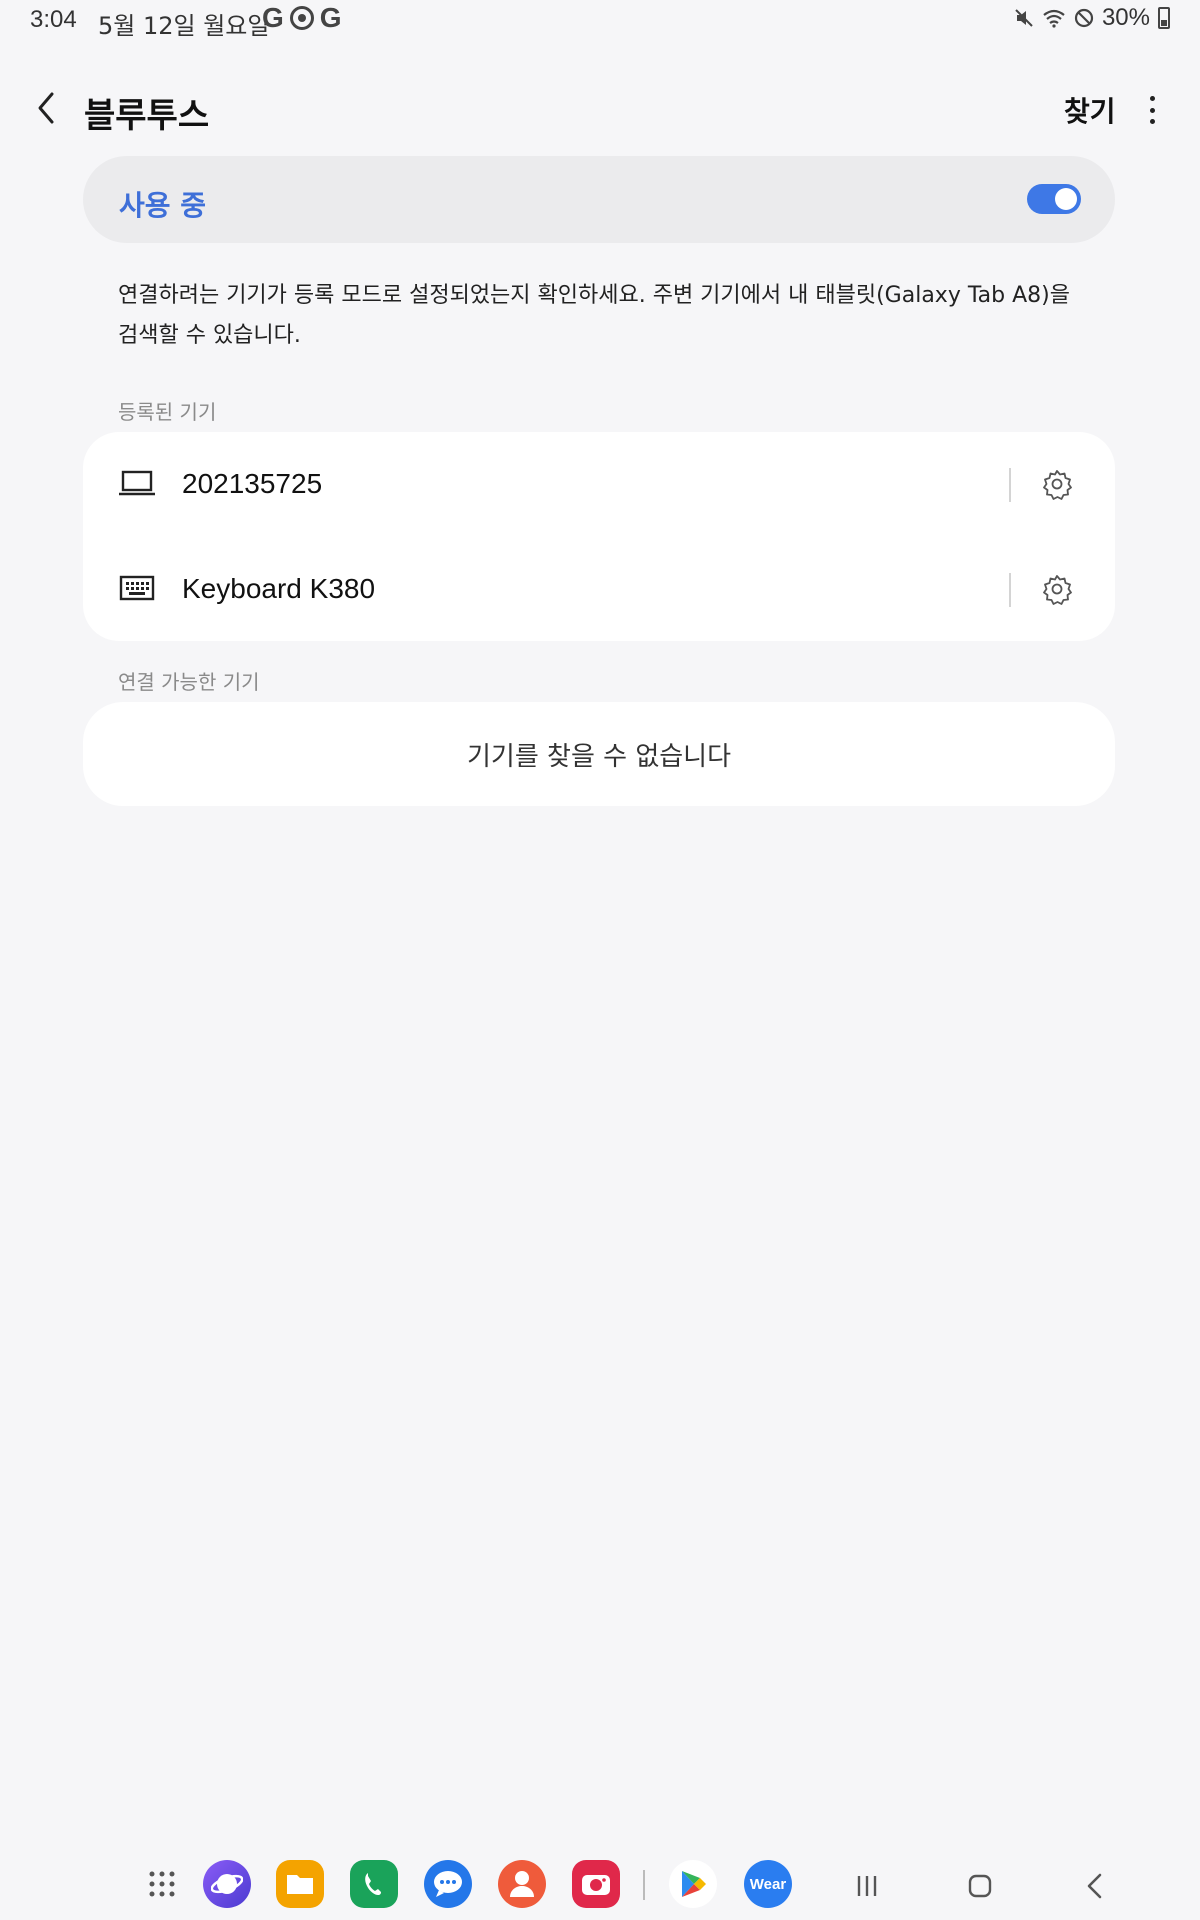 Image resolution: width=1200 pixels, height=1920 pixels. What do you see at coordinates (167, 412) in the screenshot?
I see `registered-devices-heading: 등록된 기기` at bounding box center [167, 412].